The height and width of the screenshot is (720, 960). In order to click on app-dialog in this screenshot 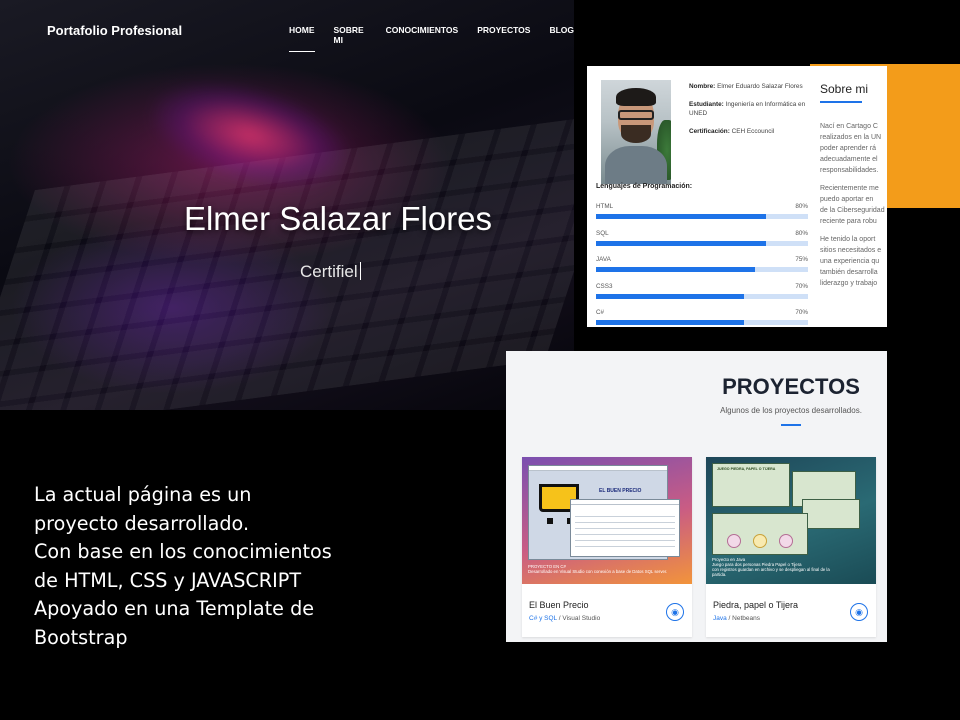, I will do `click(625, 528)`.